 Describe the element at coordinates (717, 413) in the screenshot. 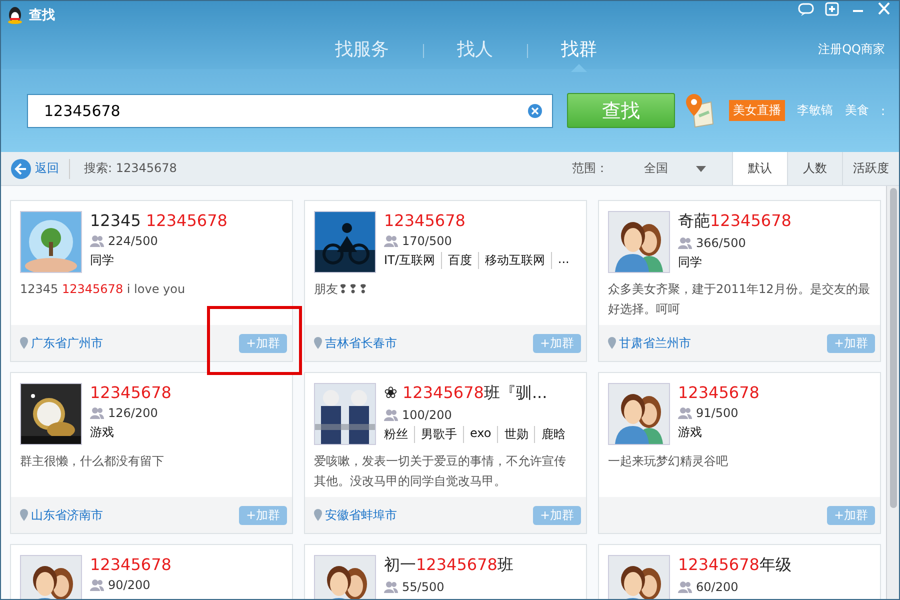

I see `member-count: 91/500` at that location.